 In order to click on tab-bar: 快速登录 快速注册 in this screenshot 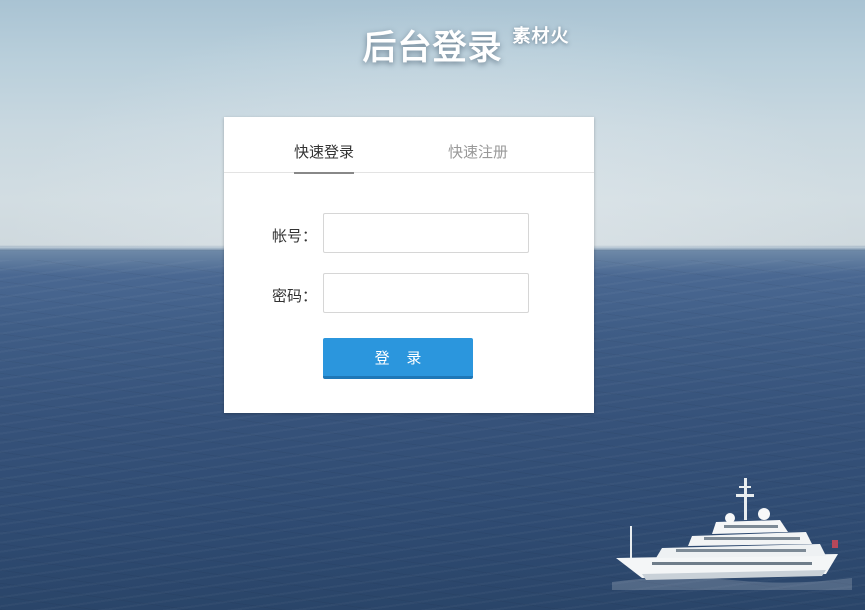, I will do `click(409, 145)`.